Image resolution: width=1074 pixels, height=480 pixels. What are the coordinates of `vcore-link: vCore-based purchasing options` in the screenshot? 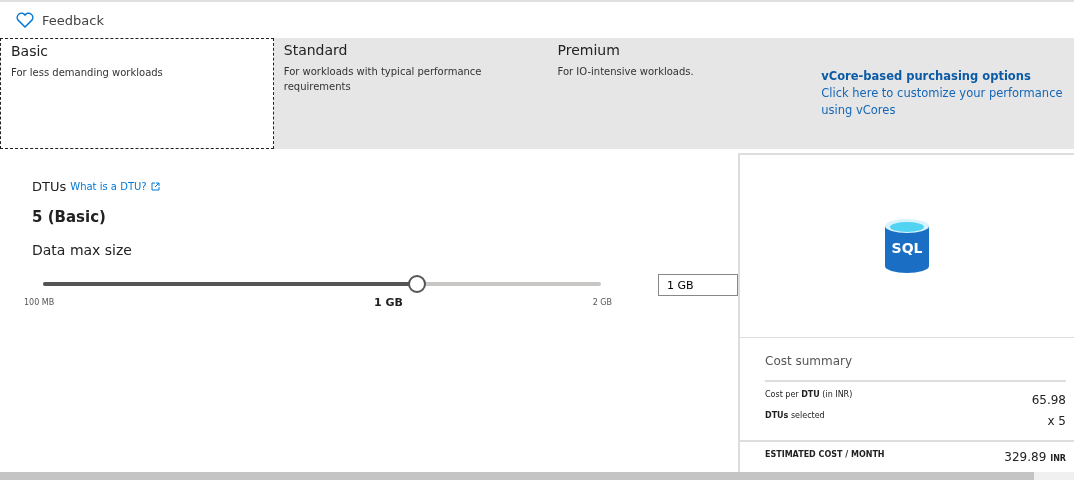 It's located at (947, 76).